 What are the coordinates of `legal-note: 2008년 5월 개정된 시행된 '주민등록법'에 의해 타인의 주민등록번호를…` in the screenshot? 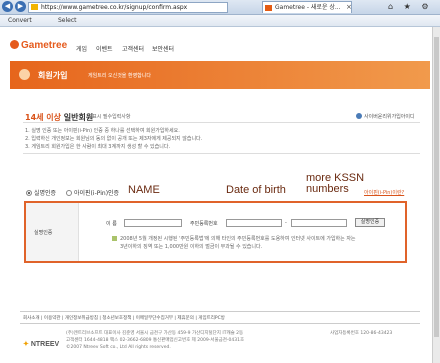 It's located at (238, 239).